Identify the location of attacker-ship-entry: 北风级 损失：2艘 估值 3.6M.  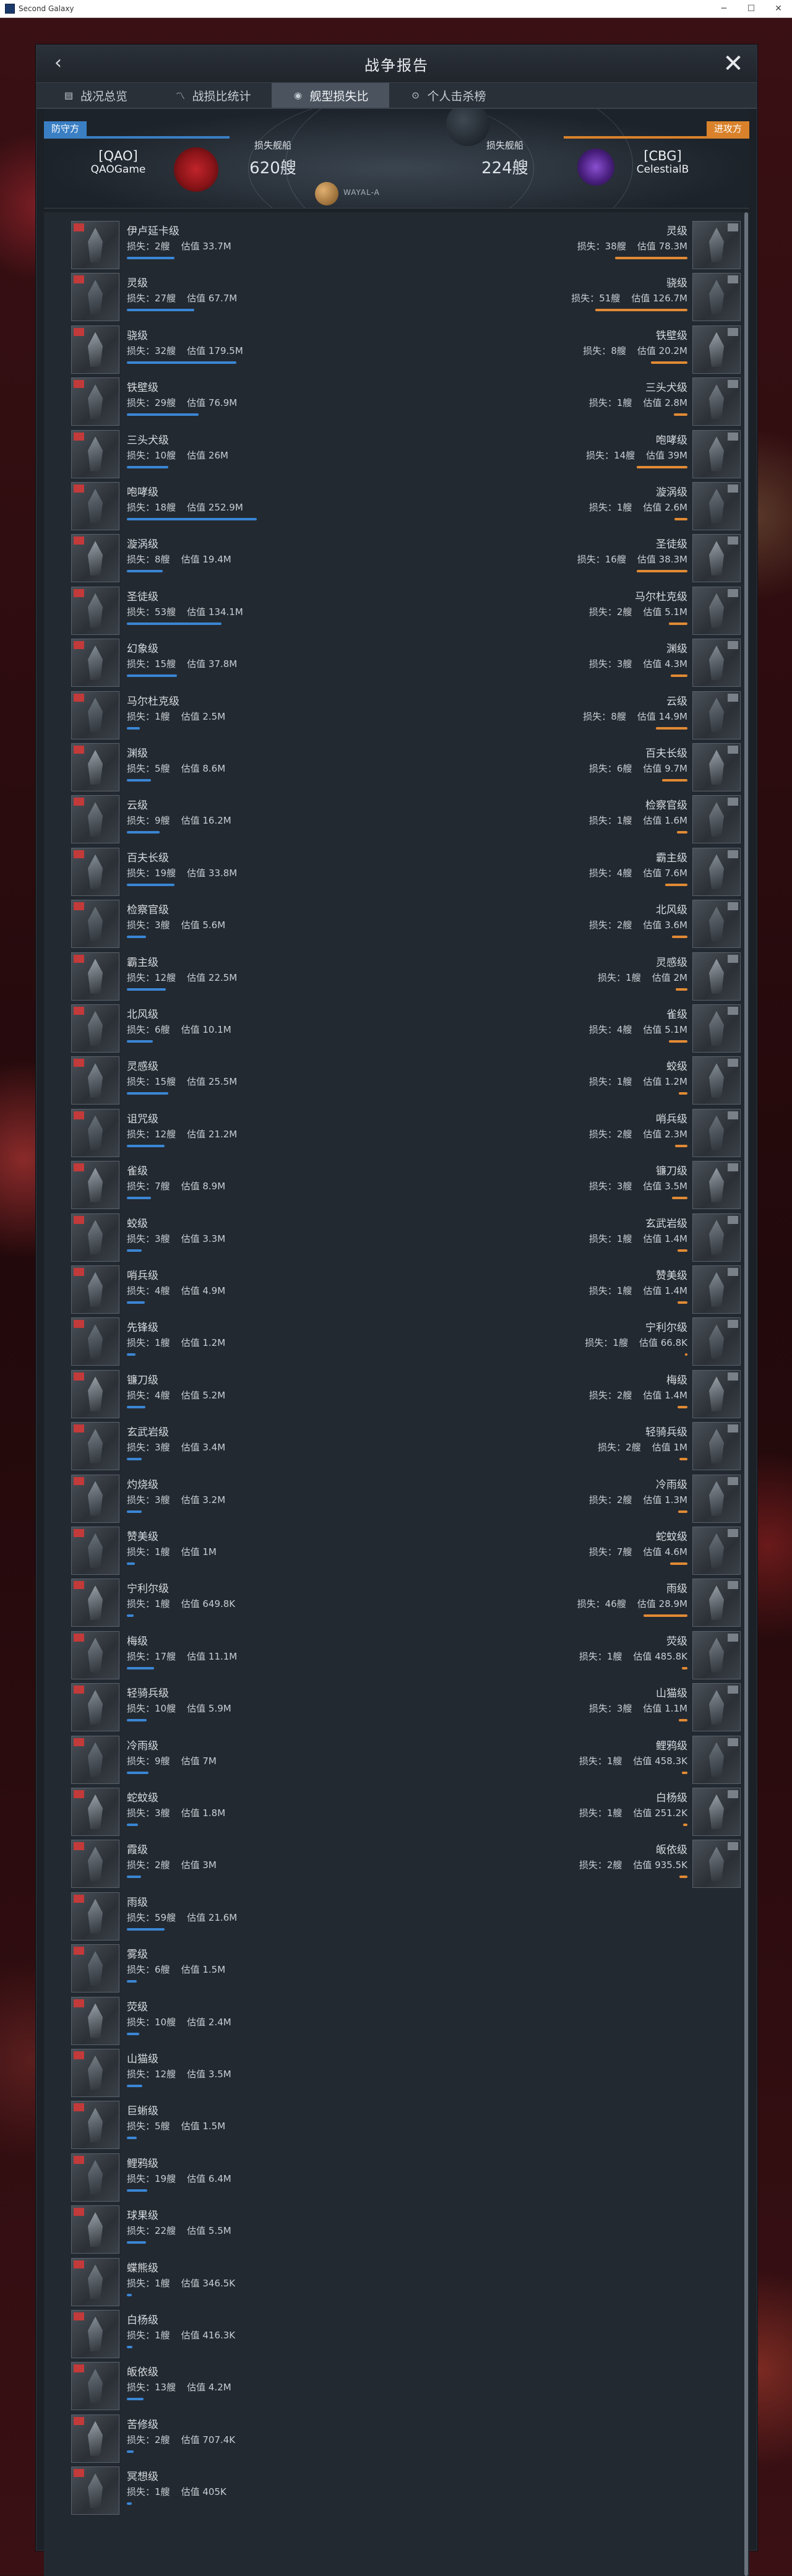
(567, 922).